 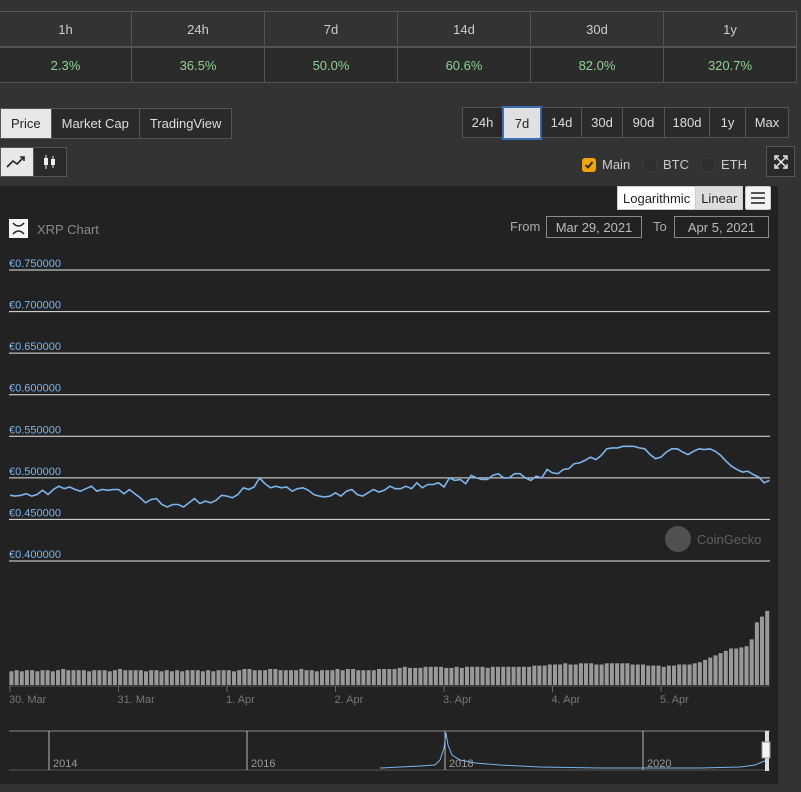 I want to click on x-tick-label: 1. Apr, so click(x=240, y=700).